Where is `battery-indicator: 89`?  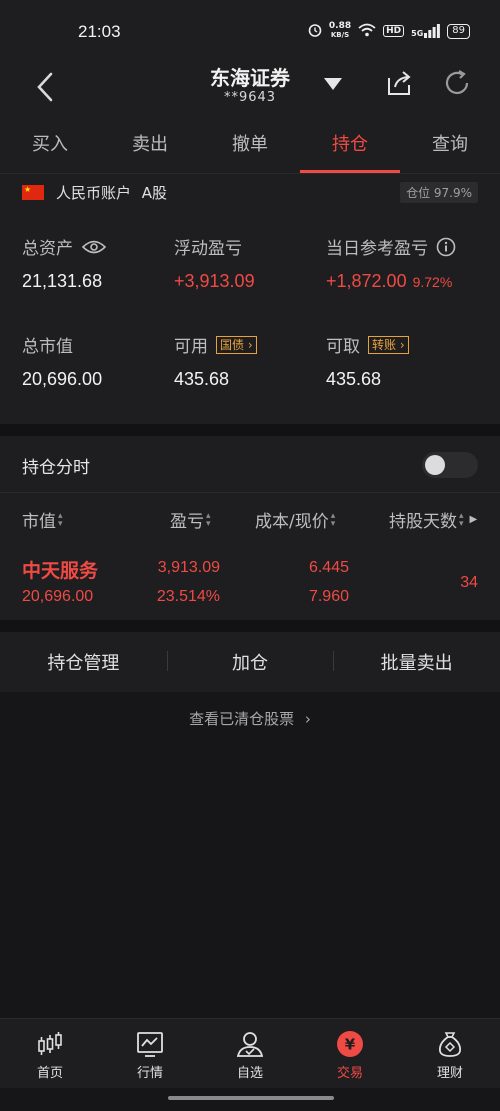
battery-indicator: 89 is located at coordinates (458, 31).